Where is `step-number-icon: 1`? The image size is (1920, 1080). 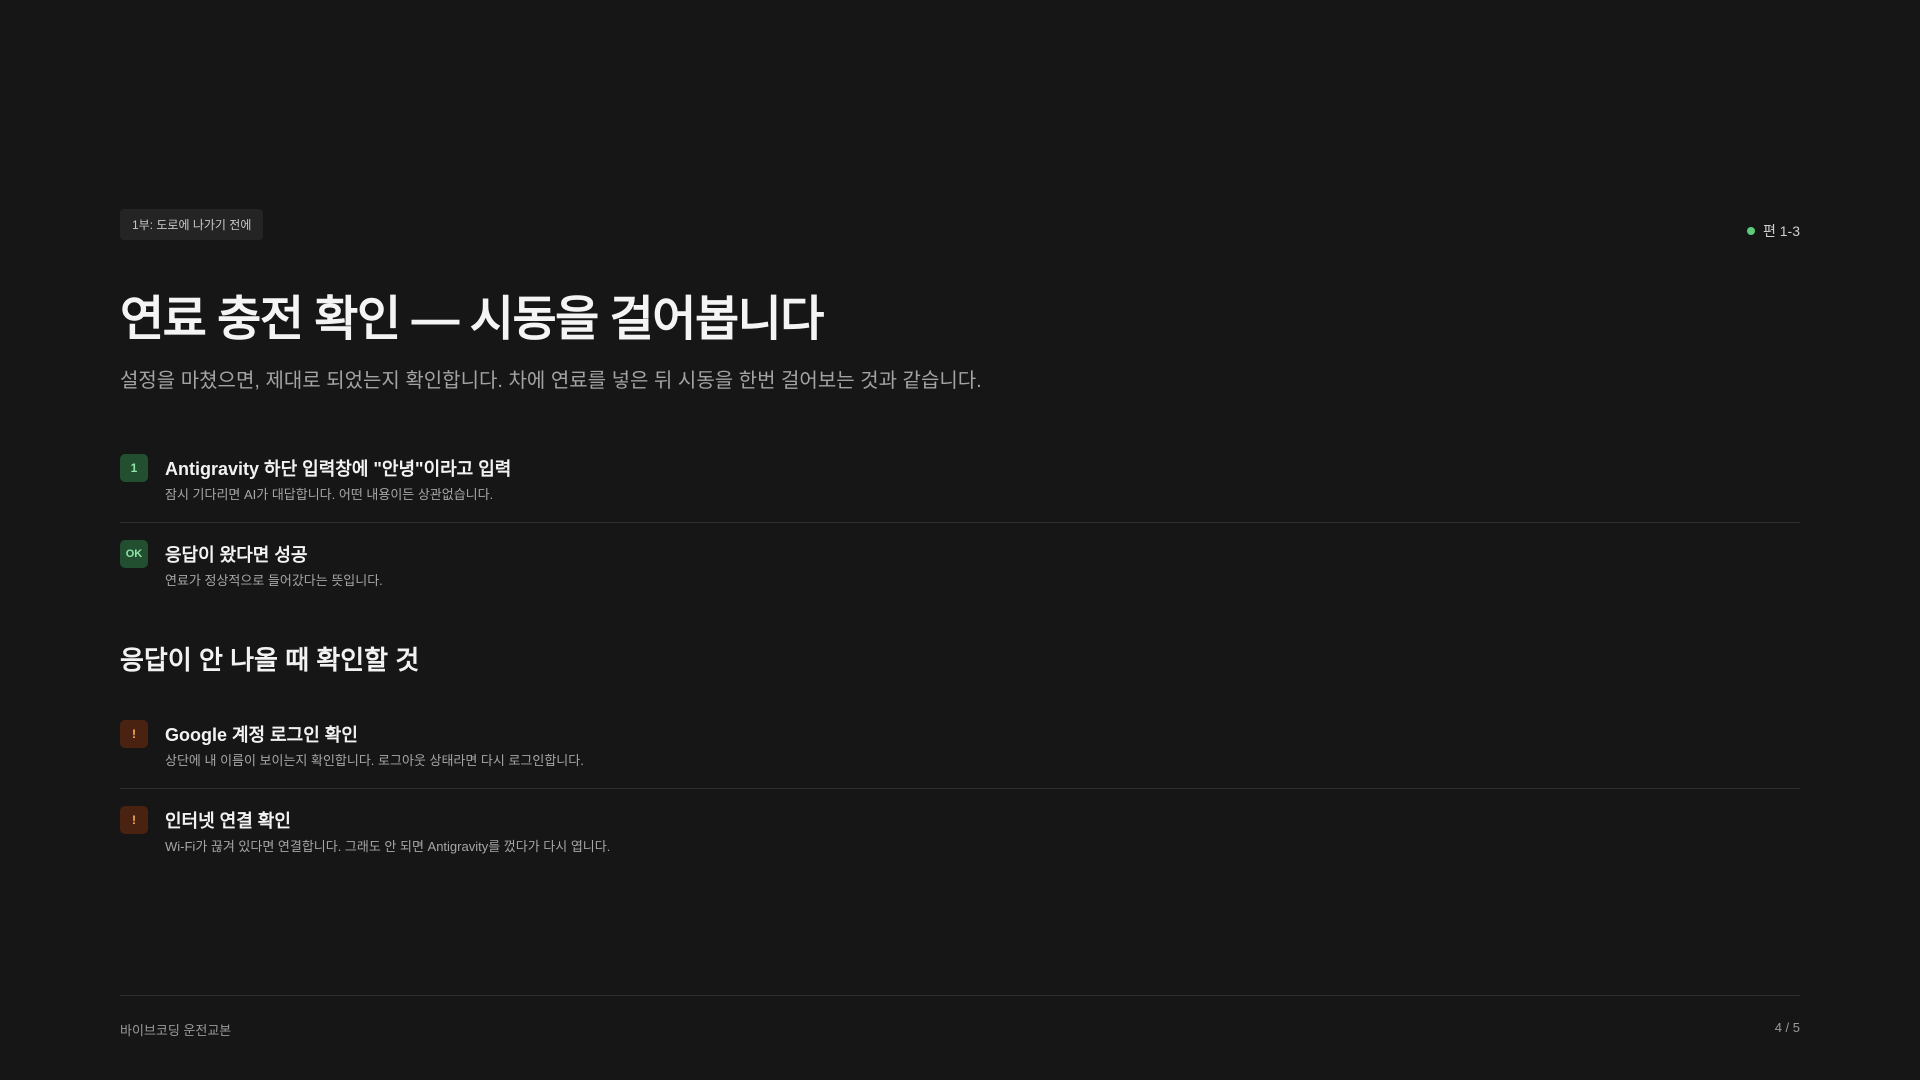 step-number-icon: 1 is located at coordinates (134, 468).